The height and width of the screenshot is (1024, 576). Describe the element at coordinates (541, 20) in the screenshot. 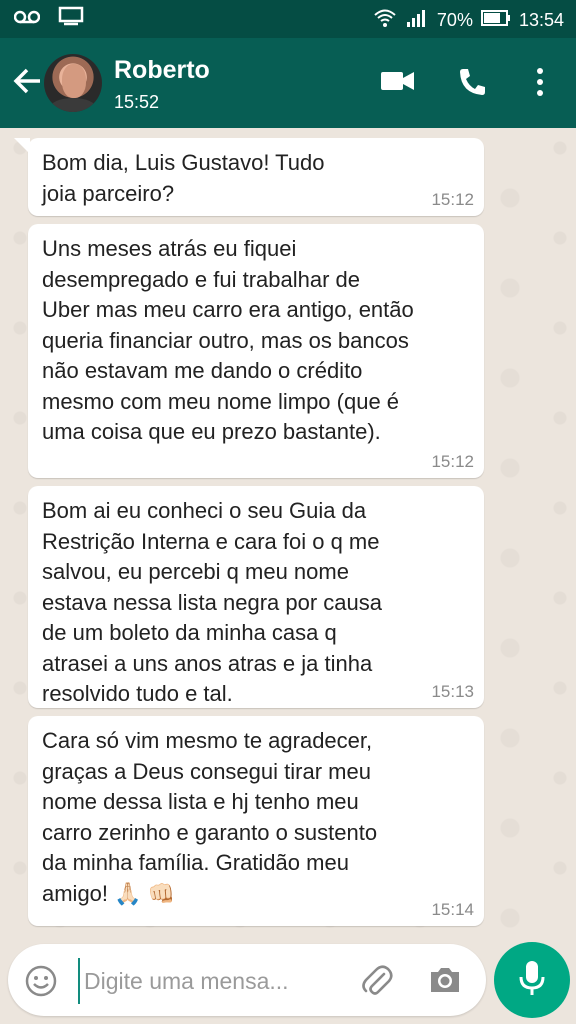

I see `clock: 13:54` at that location.